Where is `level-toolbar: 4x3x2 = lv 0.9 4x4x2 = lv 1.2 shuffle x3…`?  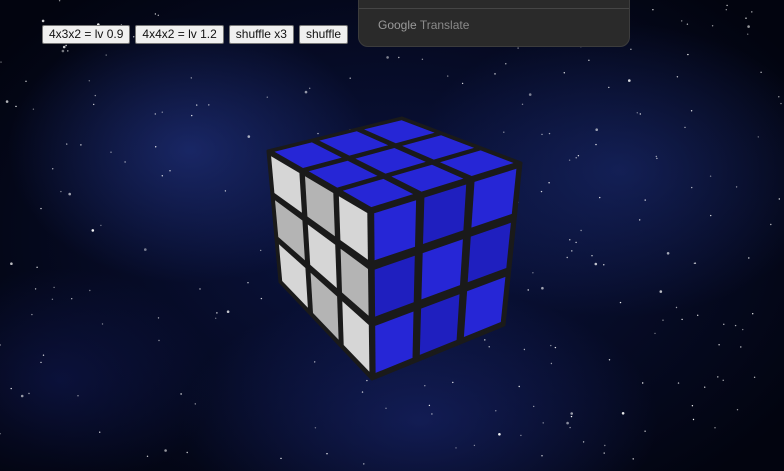
level-toolbar: 4x3x2 = lv 0.9 4x4x2 = lv 1.2 shuffle x3… is located at coordinates (195, 34).